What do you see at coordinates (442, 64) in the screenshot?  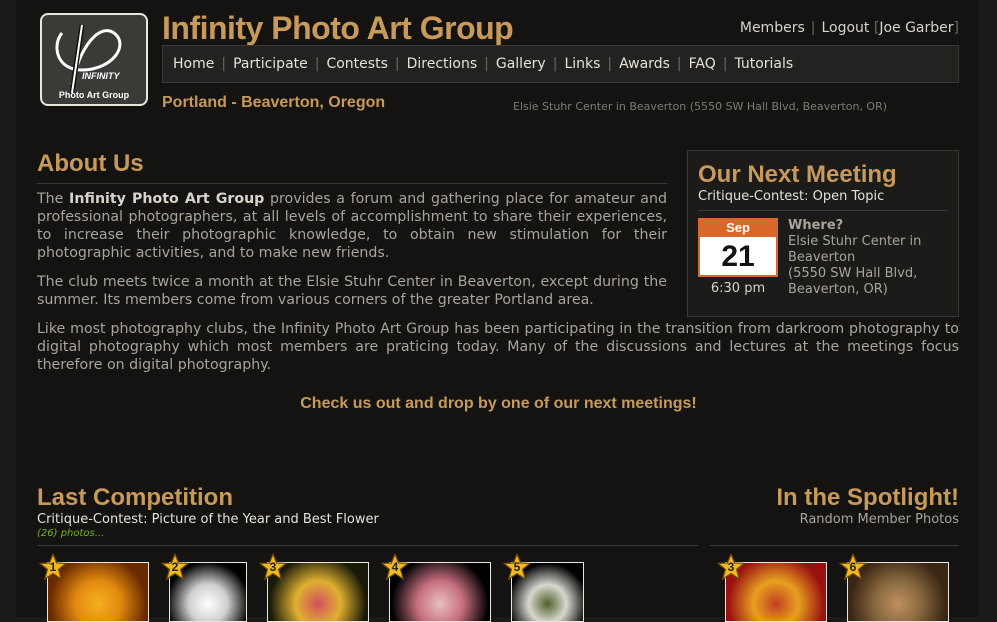 I see `nav-directions: Directions` at bounding box center [442, 64].